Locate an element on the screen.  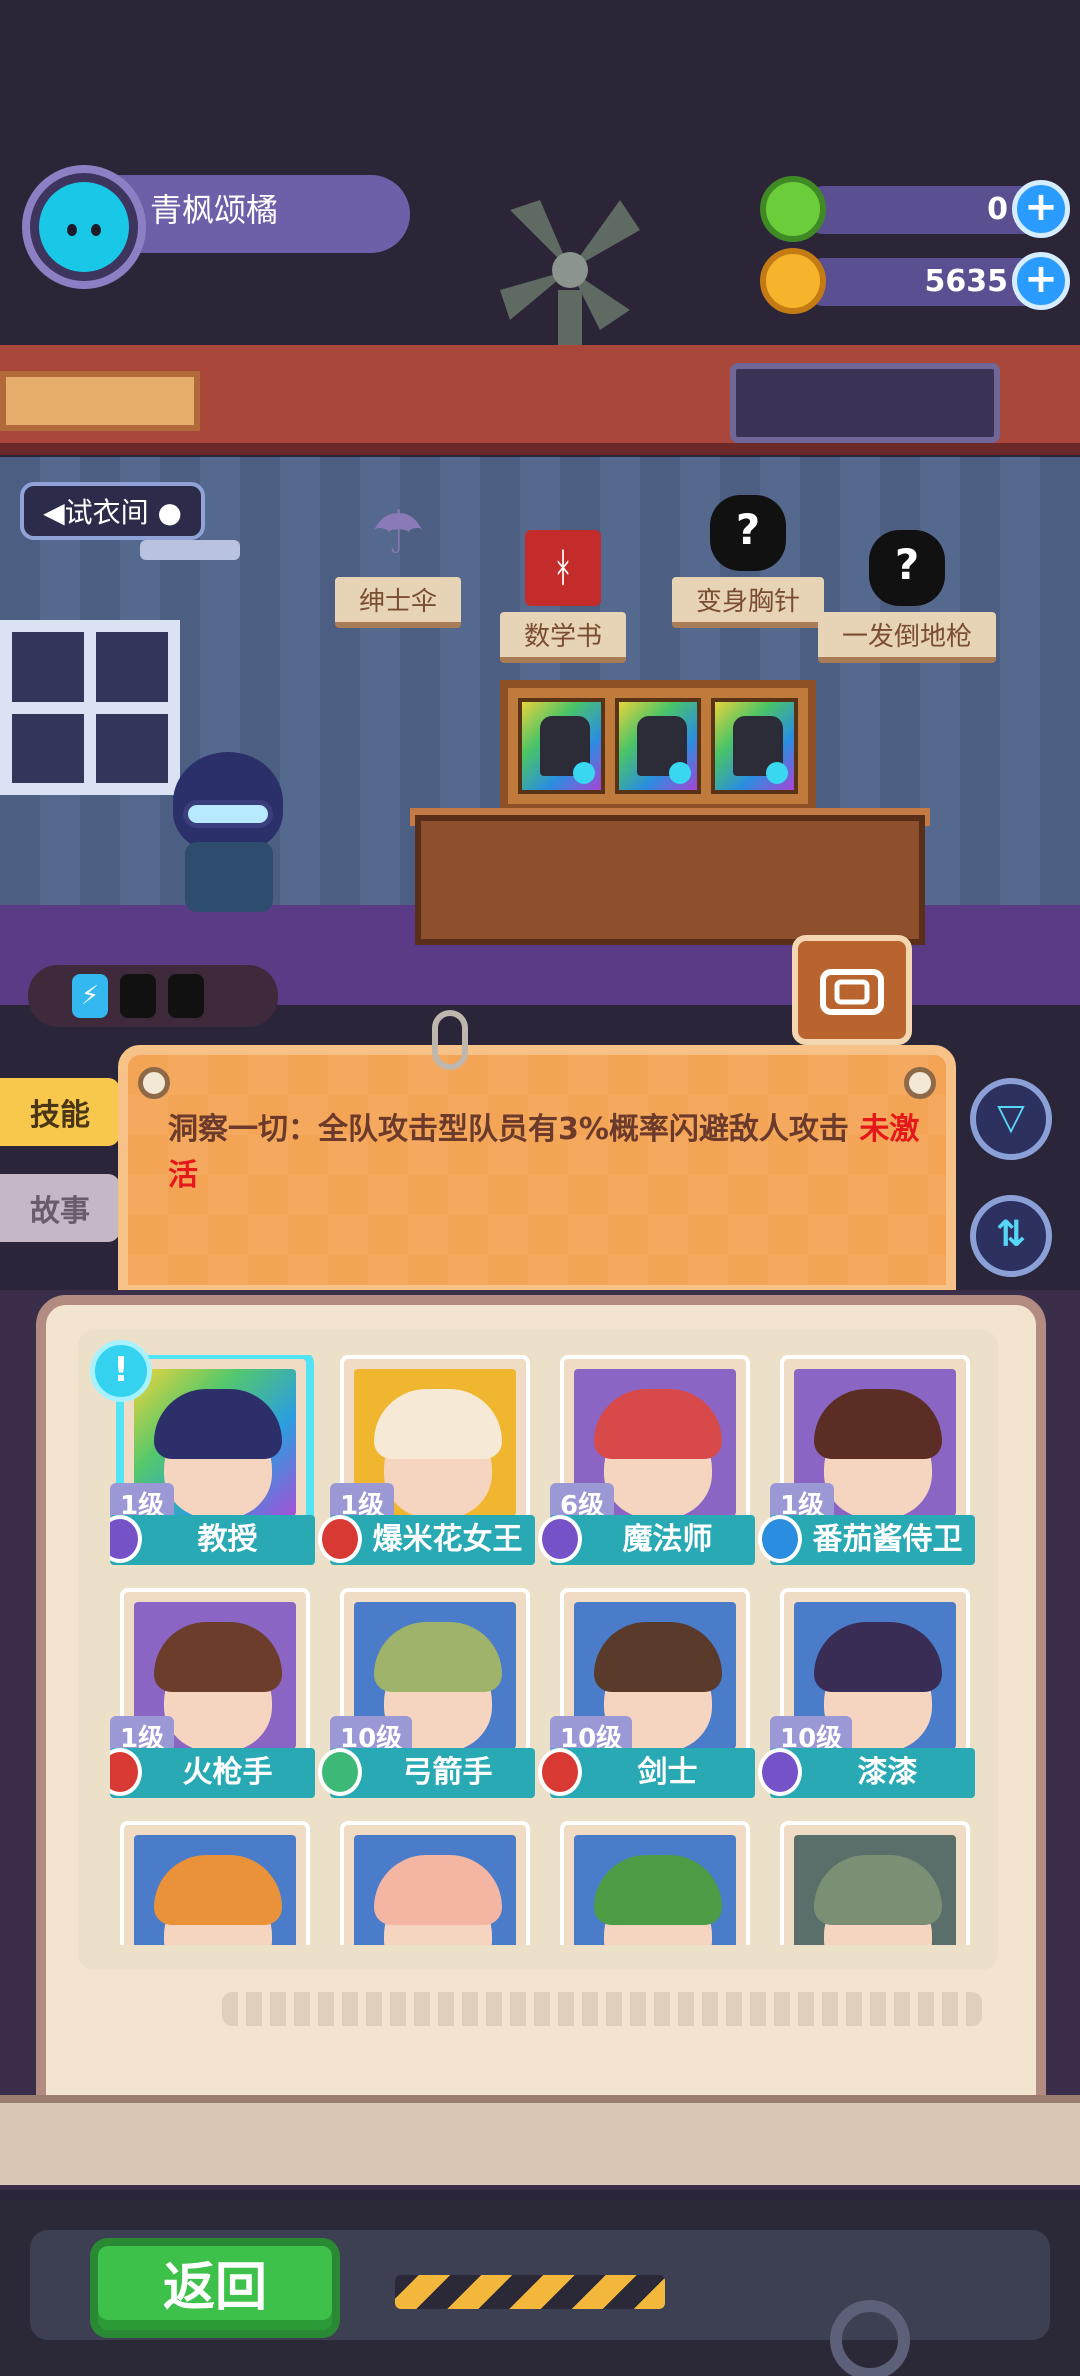
hero-card: 10级 漆漆 is located at coordinates (866, 1693).